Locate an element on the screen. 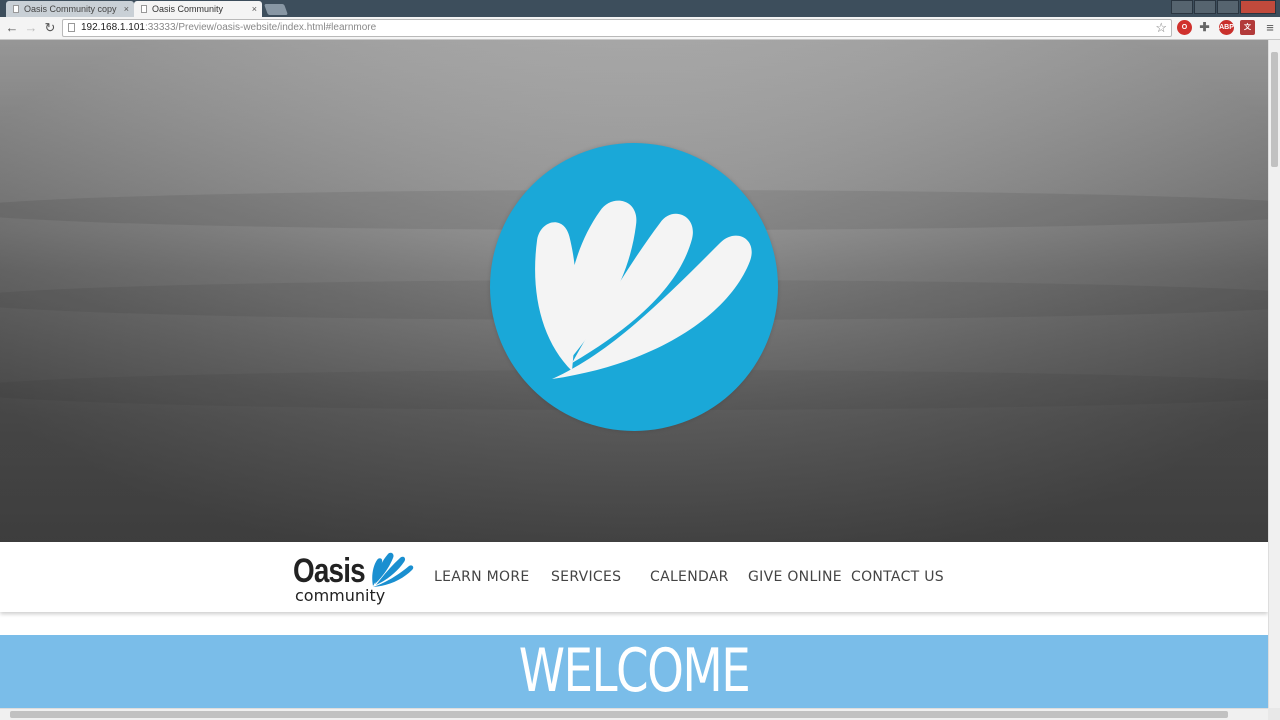  hero-logo is located at coordinates (634, 287).